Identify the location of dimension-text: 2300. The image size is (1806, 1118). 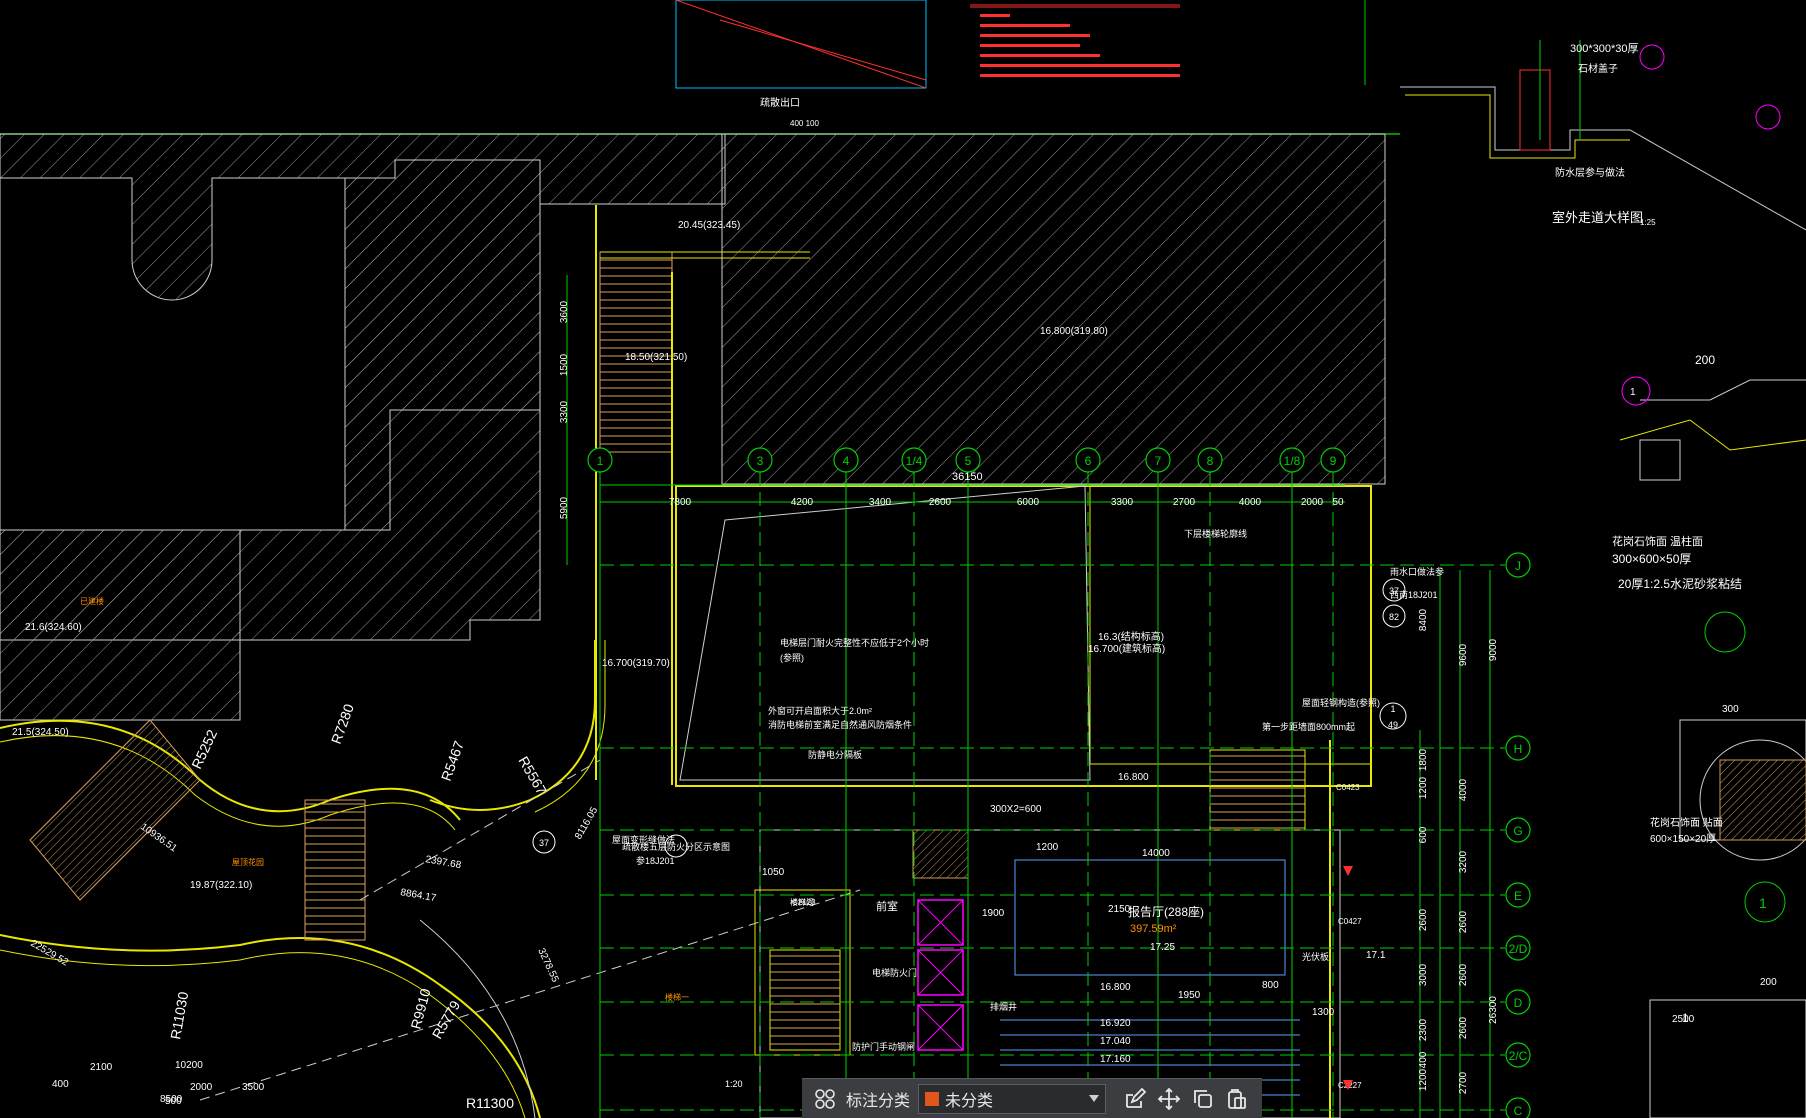
(1423, 1029).